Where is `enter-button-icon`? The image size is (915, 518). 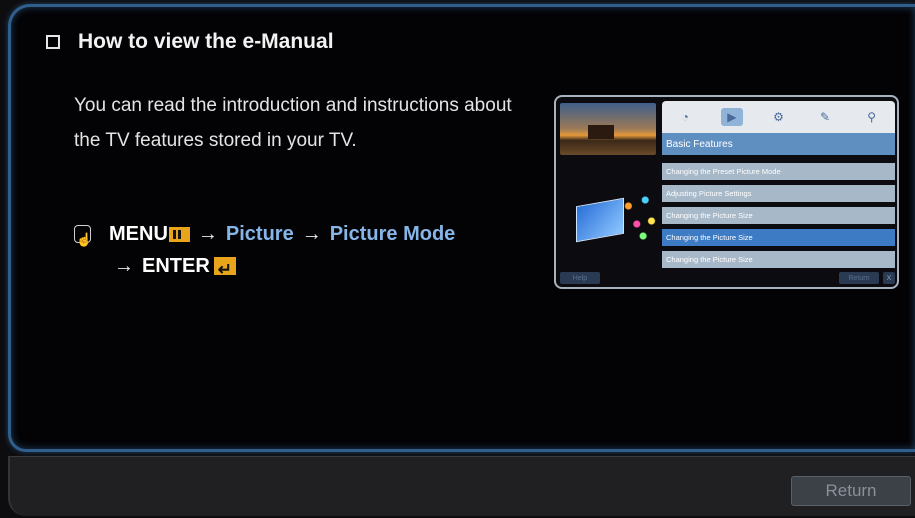 enter-button-icon is located at coordinates (224, 270).